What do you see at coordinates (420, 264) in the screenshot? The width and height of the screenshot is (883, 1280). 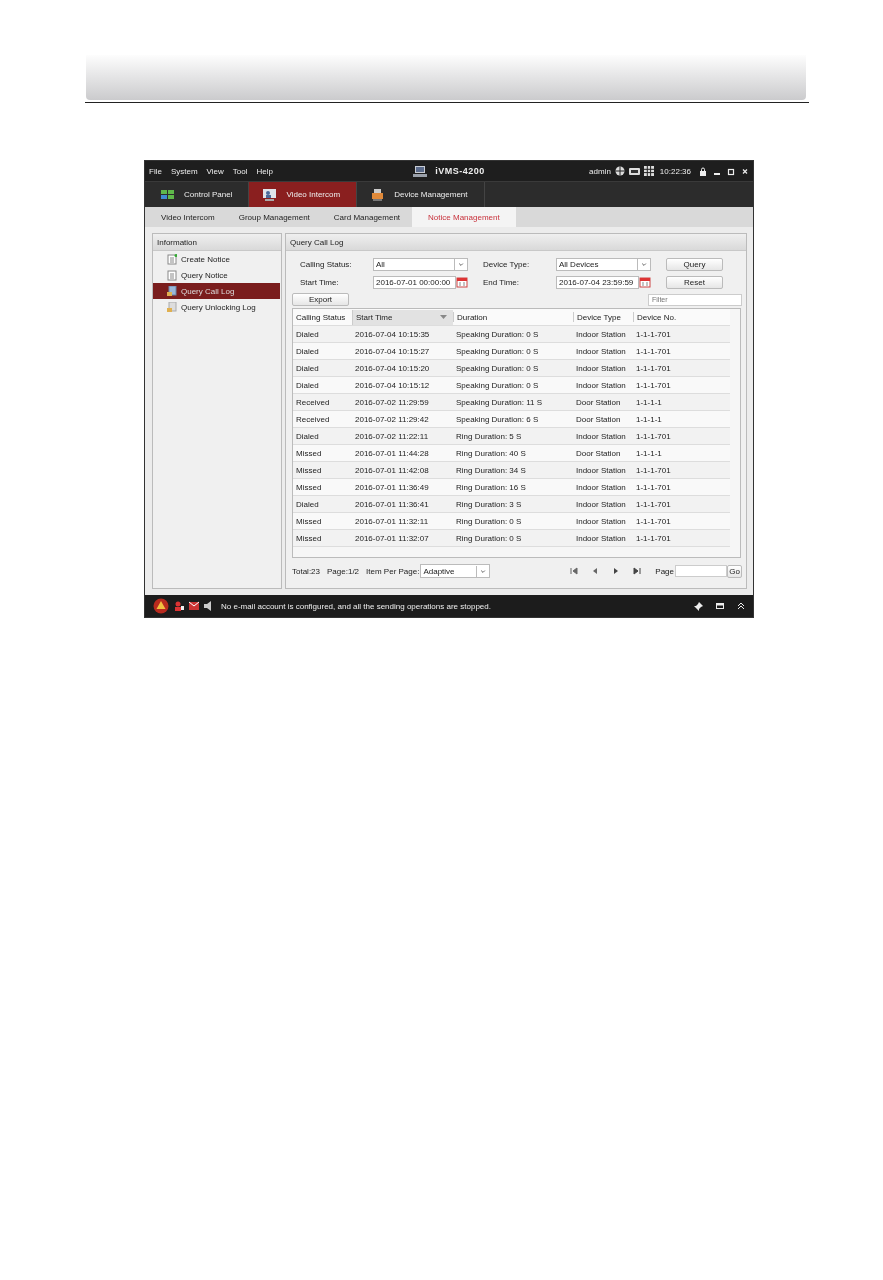 I see `dropdown: All` at bounding box center [420, 264].